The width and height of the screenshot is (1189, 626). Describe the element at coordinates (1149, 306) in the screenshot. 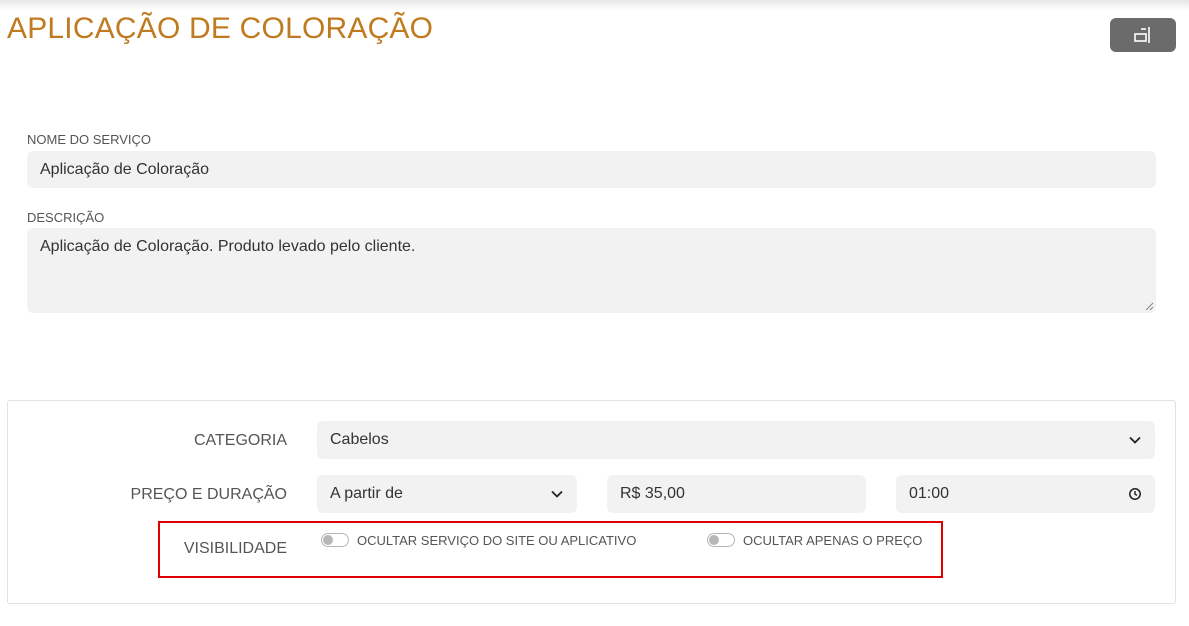

I see `resize-grip-icon` at that location.